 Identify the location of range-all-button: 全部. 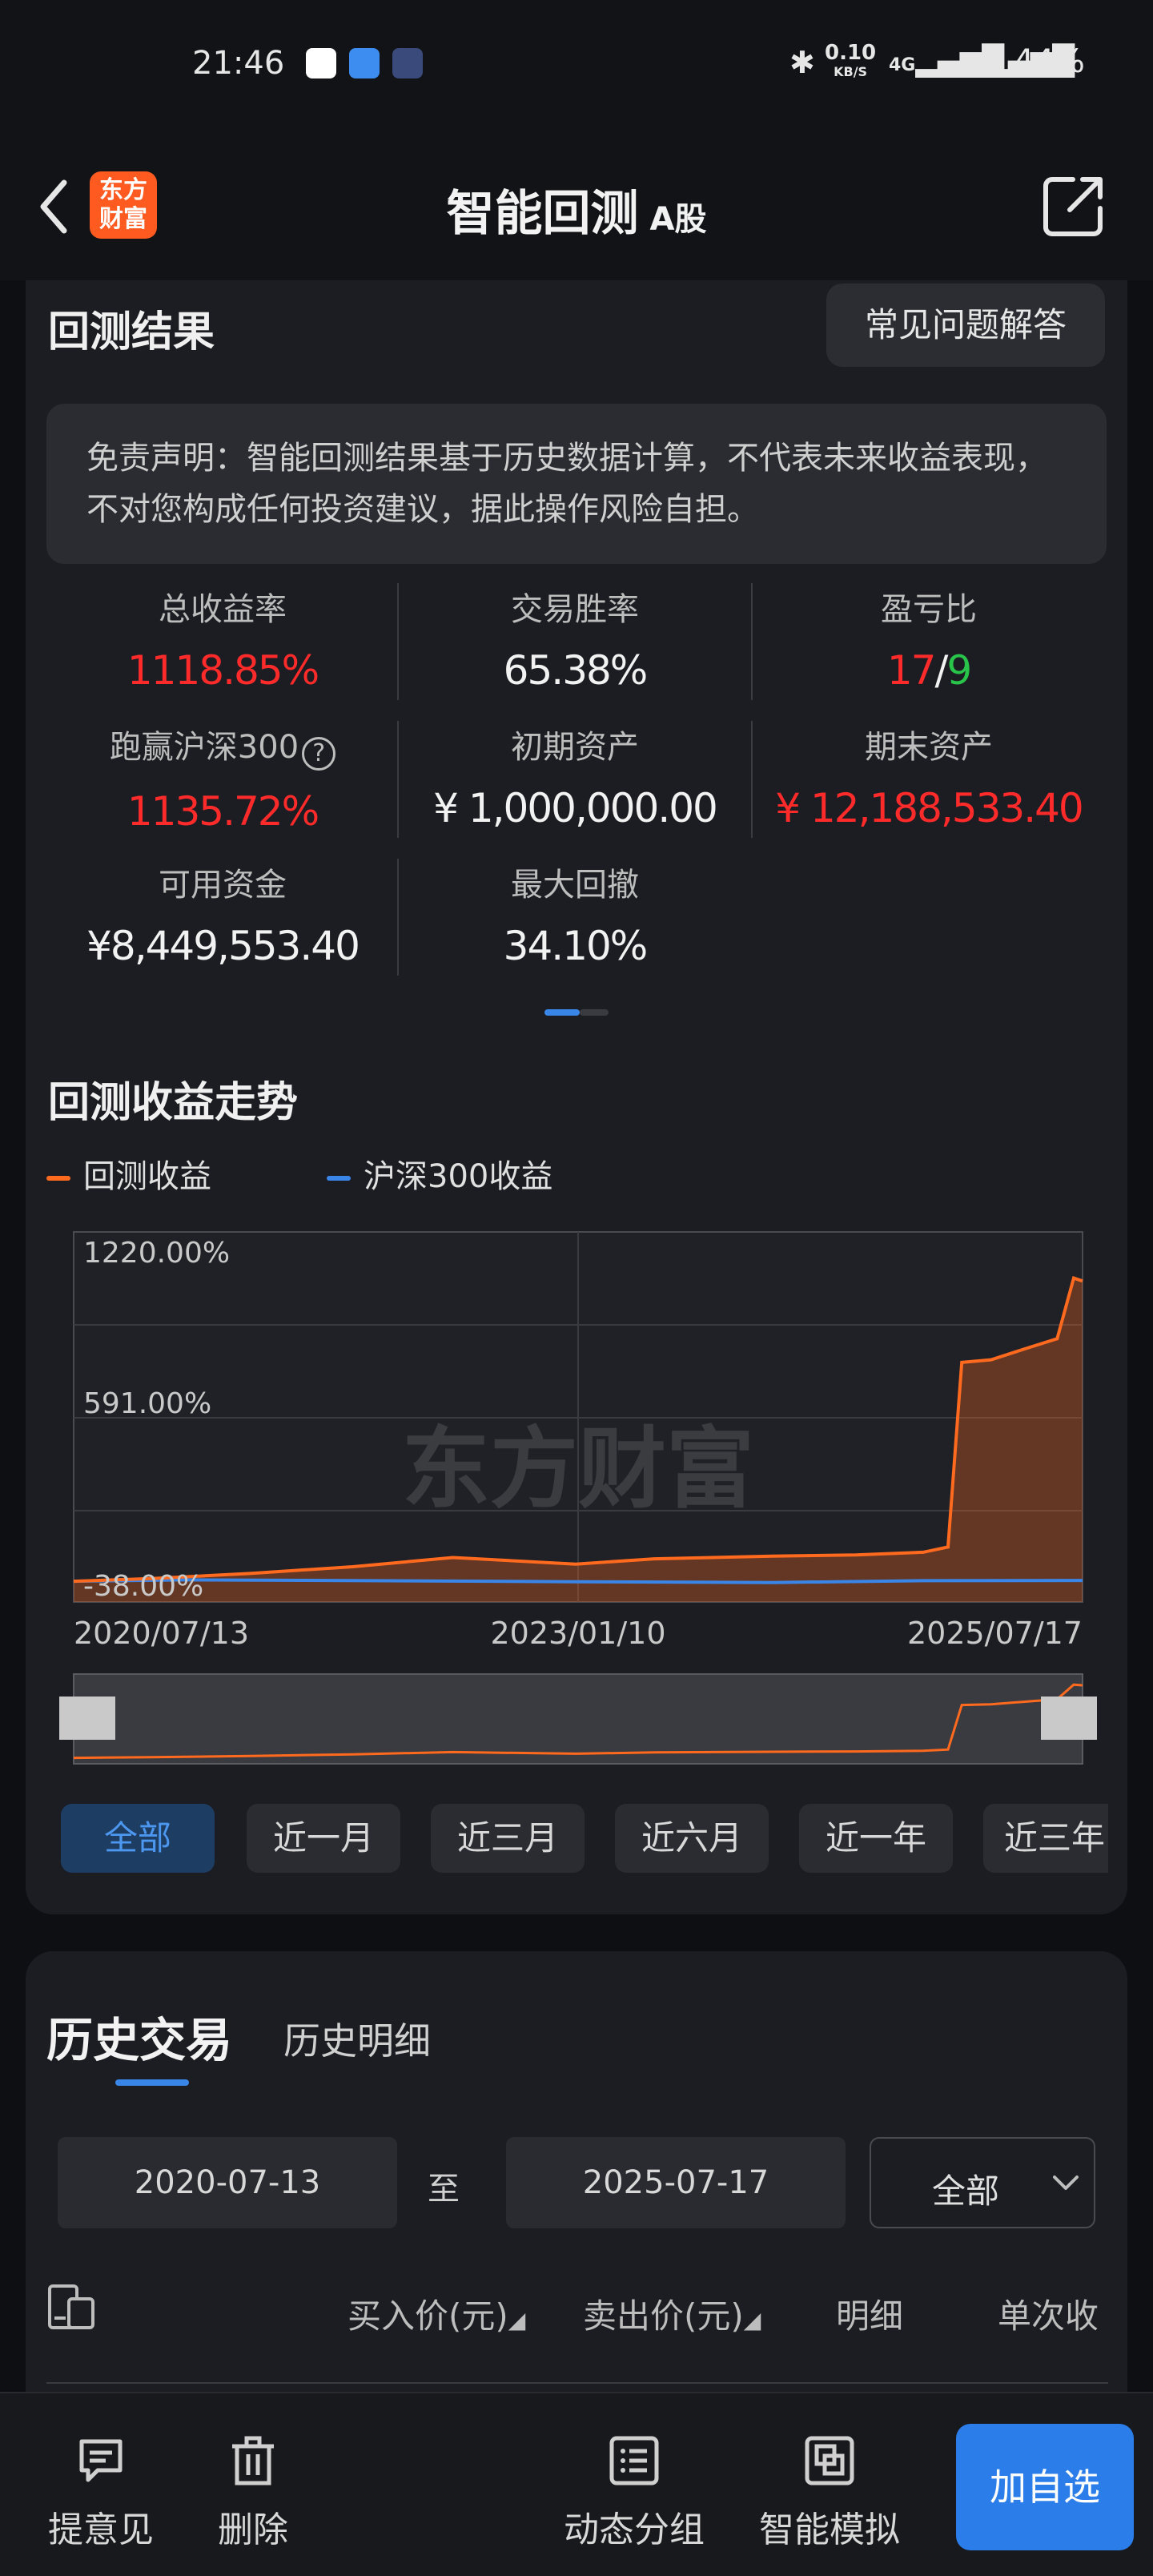
(138, 1838).